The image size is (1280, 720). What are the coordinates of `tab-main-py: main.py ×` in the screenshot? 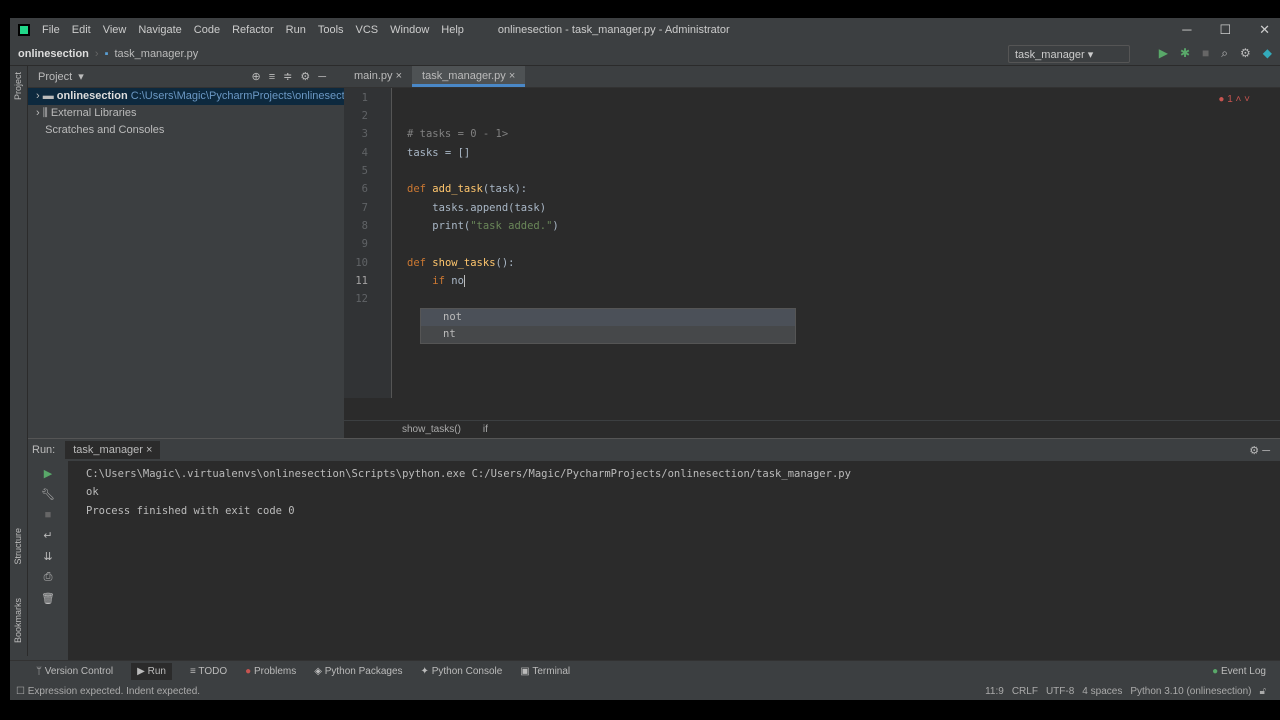 It's located at (378, 76).